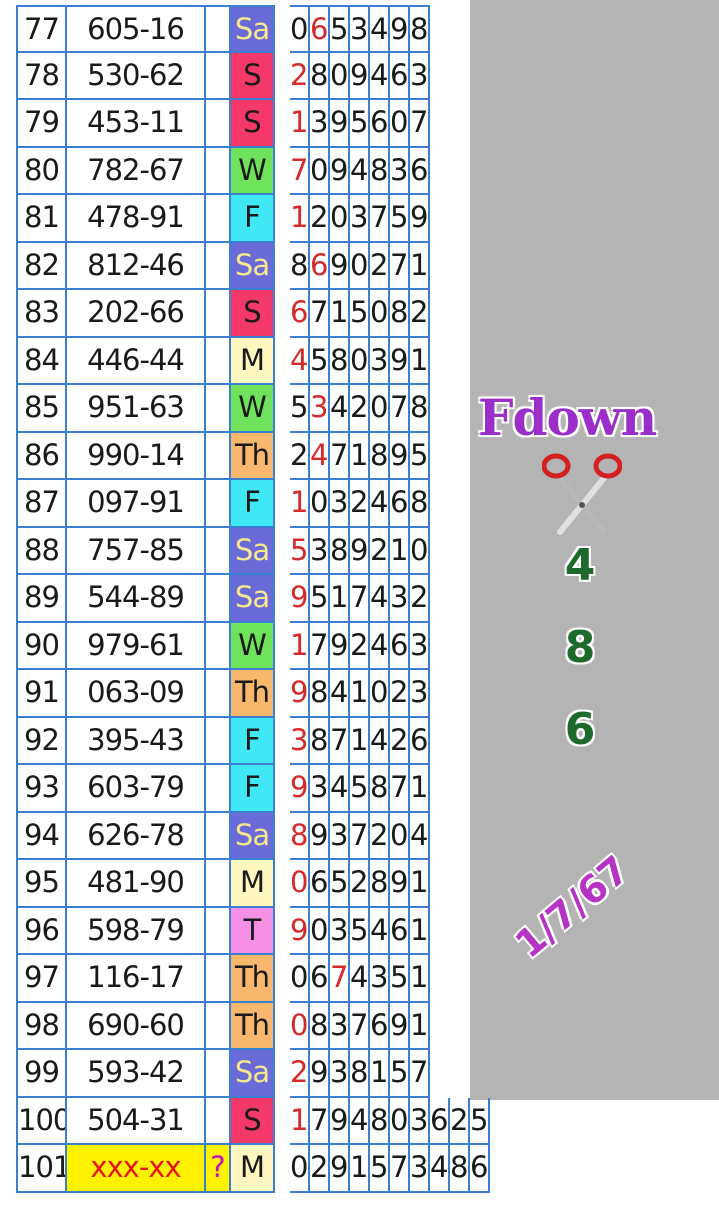  What do you see at coordinates (253, 1026) in the screenshot?
I see `day-badge: Th` at bounding box center [253, 1026].